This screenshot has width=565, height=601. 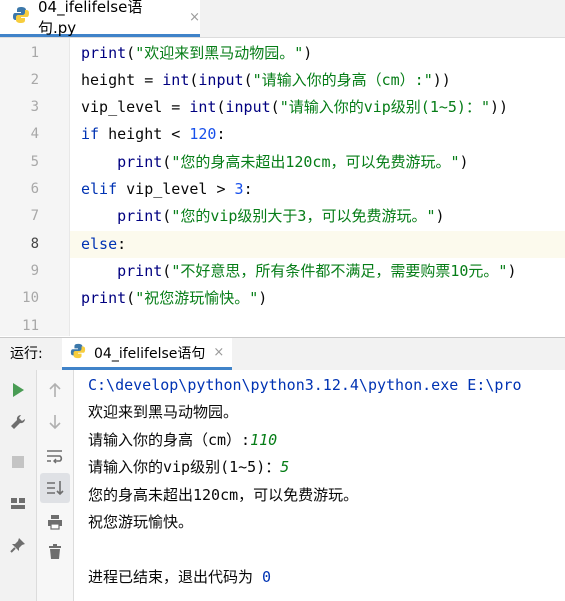 What do you see at coordinates (34, 80) in the screenshot?
I see `line-number: 2` at bounding box center [34, 80].